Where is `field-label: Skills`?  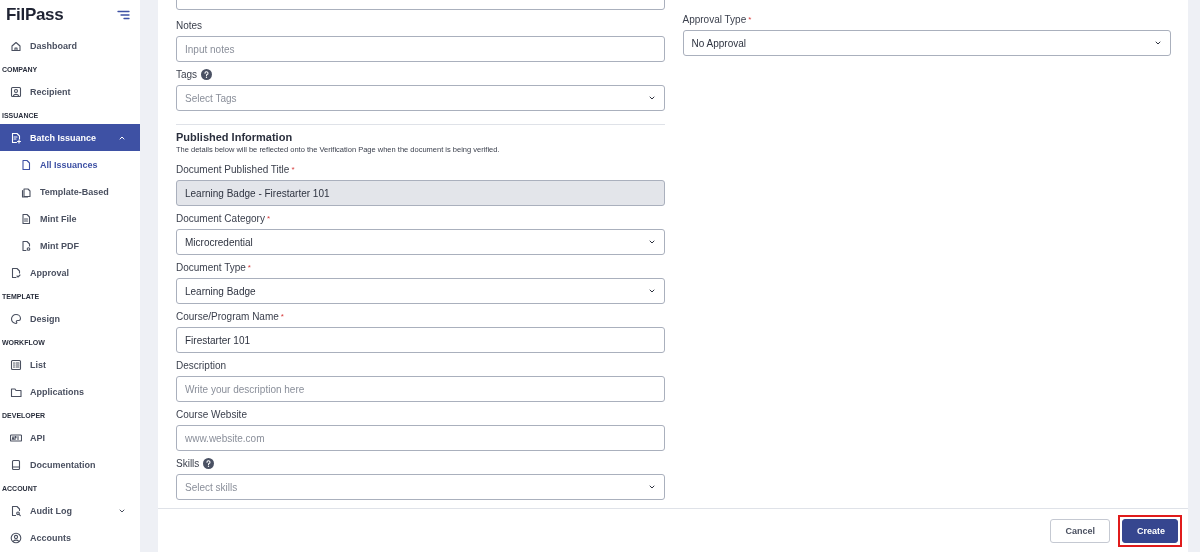
field-label: Skills is located at coordinates (188, 463).